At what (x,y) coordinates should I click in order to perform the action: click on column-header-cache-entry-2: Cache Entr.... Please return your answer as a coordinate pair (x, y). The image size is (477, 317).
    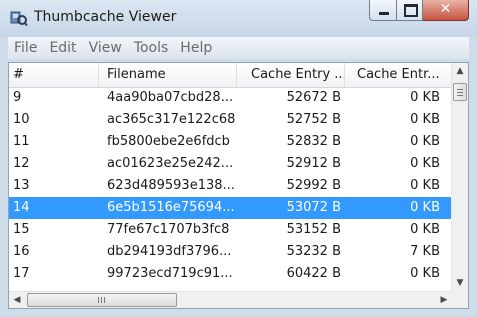
    Looking at the image, I should click on (398, 75).